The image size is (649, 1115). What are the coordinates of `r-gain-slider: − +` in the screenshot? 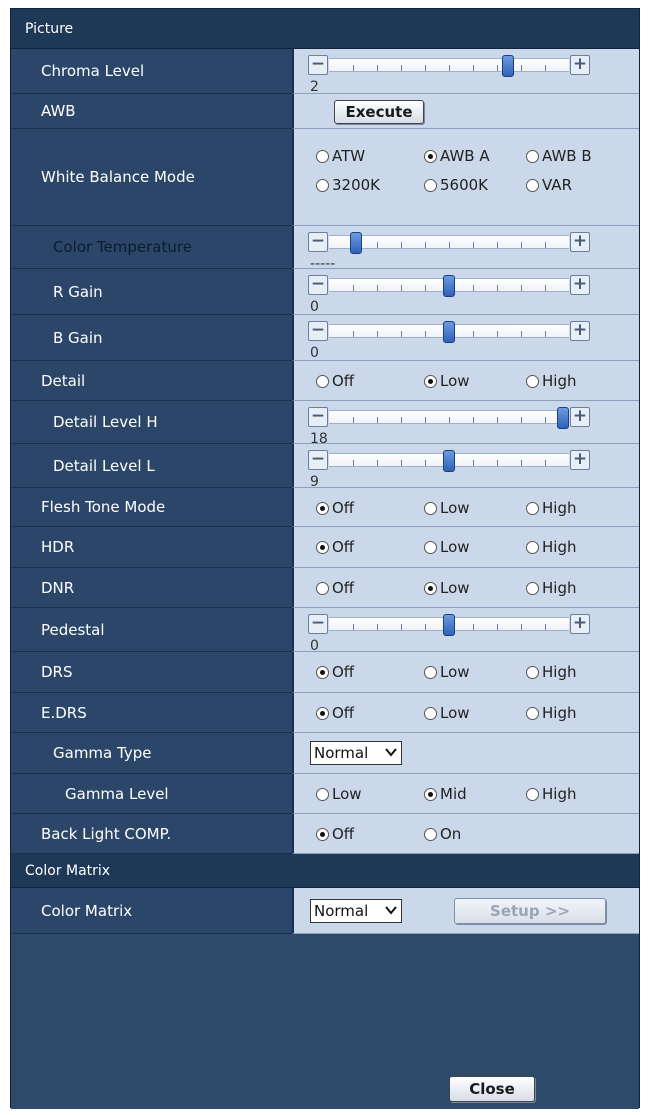 It's located at (449, 286).